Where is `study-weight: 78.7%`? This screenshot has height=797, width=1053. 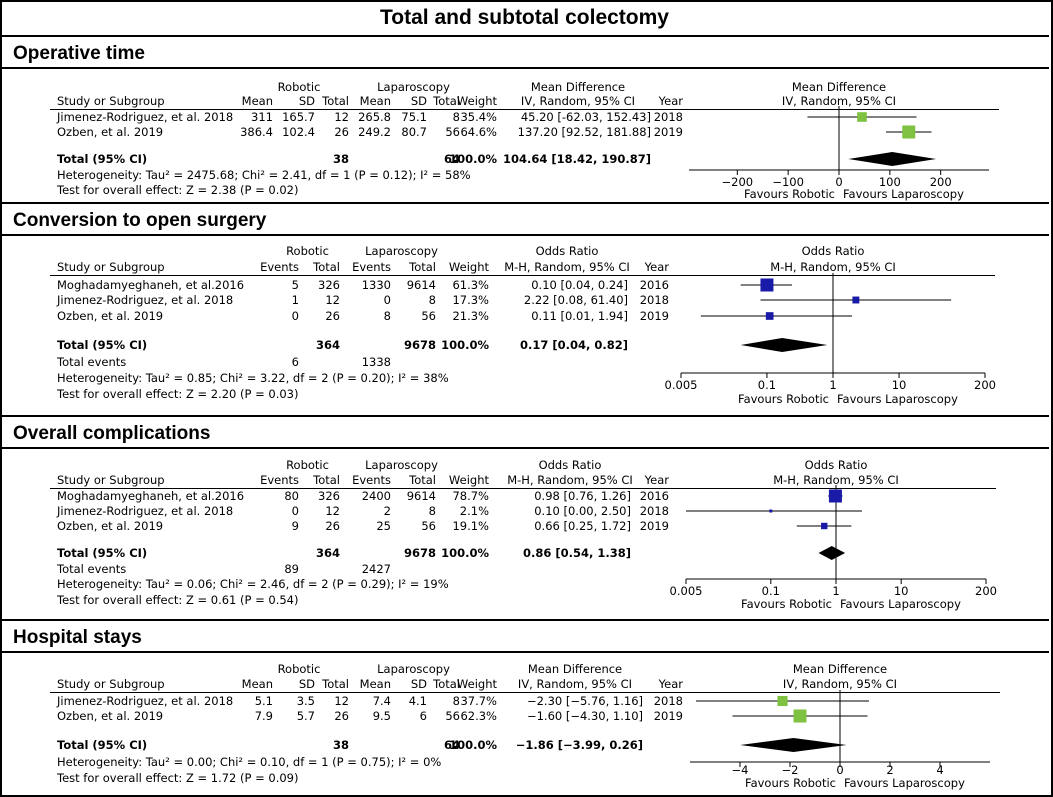
study-weight: 78.7% is located at coordinates (470, 496).